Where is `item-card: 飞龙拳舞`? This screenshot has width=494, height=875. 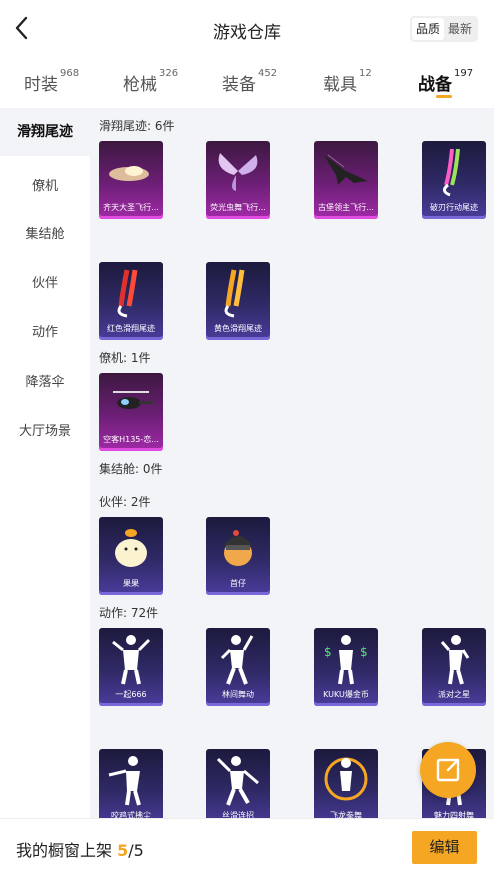
item-card: 飞龙拳舞 is located at coordinates (346, 783).